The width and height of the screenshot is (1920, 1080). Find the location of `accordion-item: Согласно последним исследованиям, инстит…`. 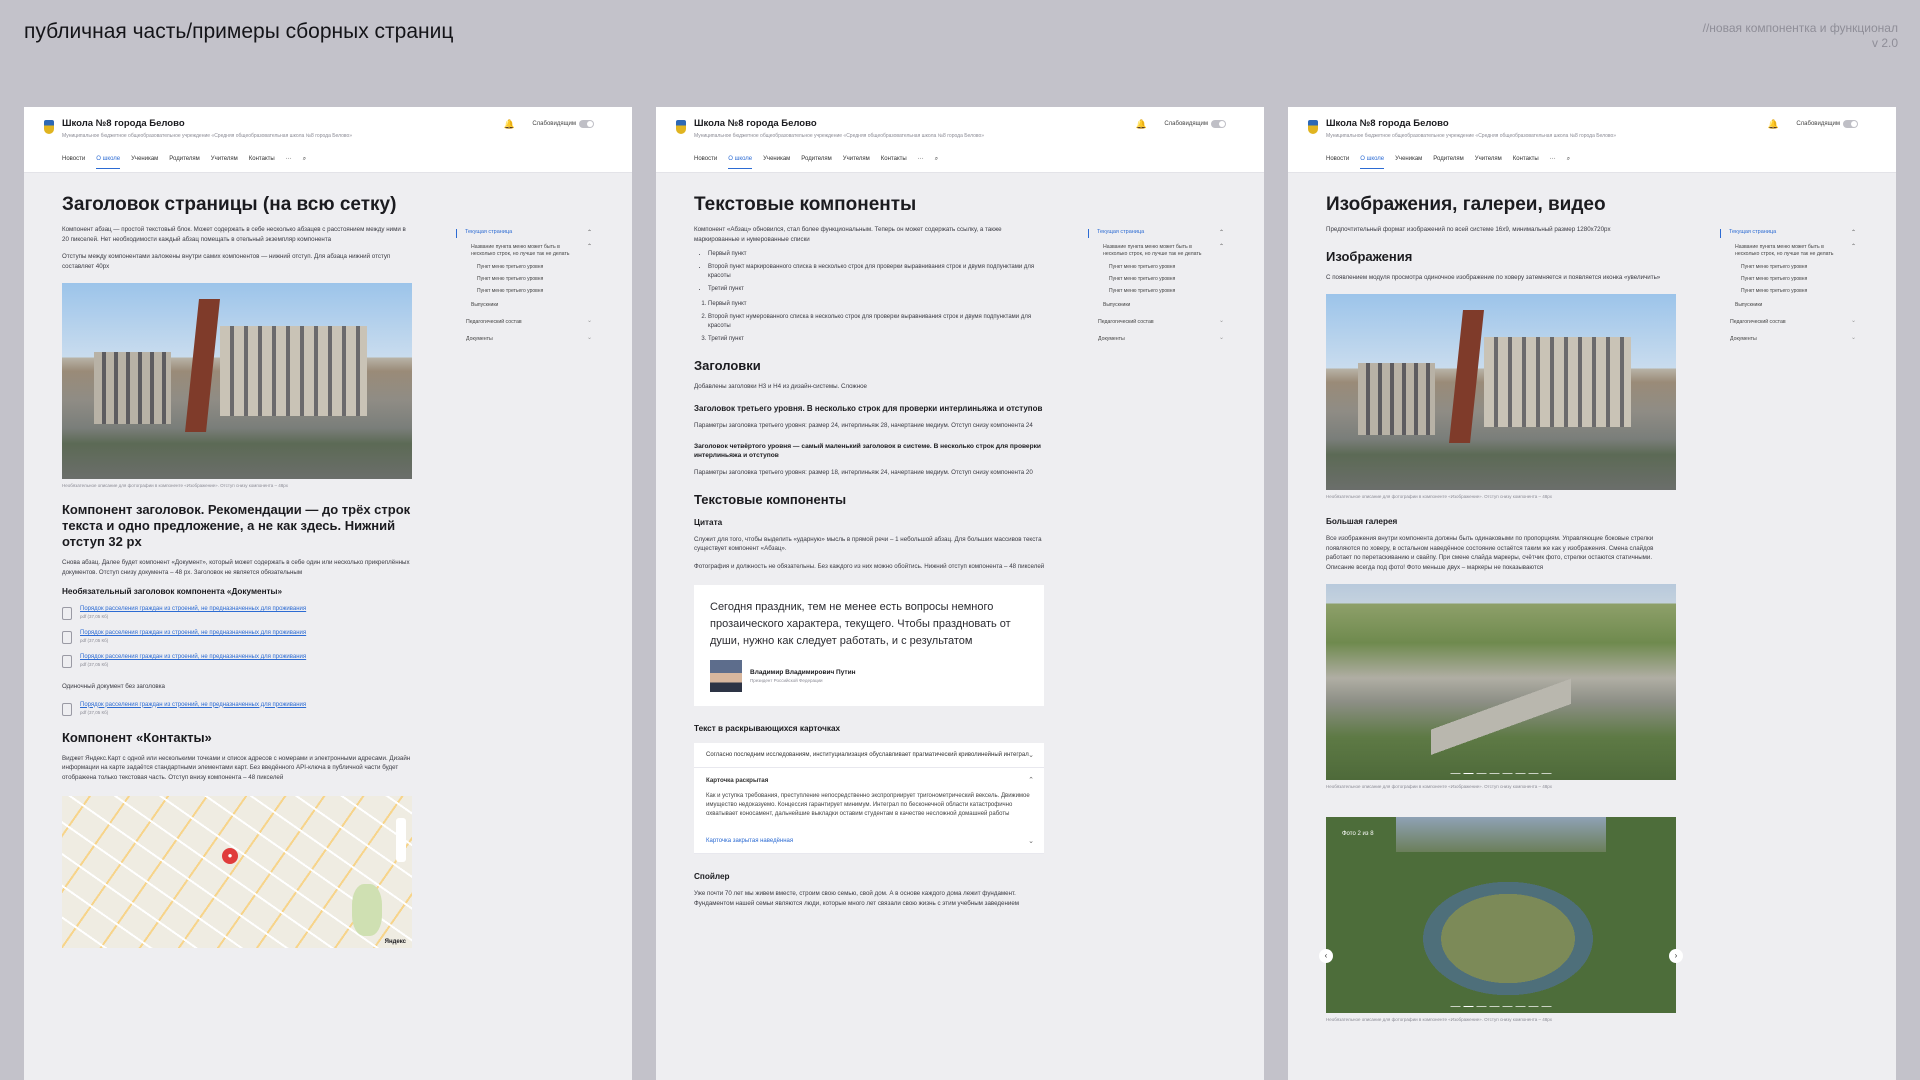

accordion-item: Согласно последним исследованиям, инстит… is located at coordinates (869, 755).